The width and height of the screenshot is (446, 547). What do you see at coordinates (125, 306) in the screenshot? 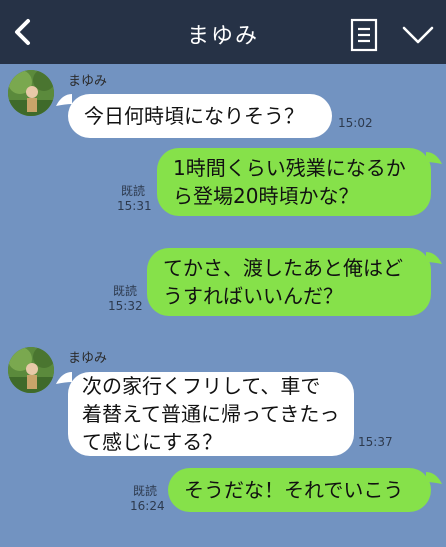
I see `message-time: 15:32` at bounding box center [125, 306].